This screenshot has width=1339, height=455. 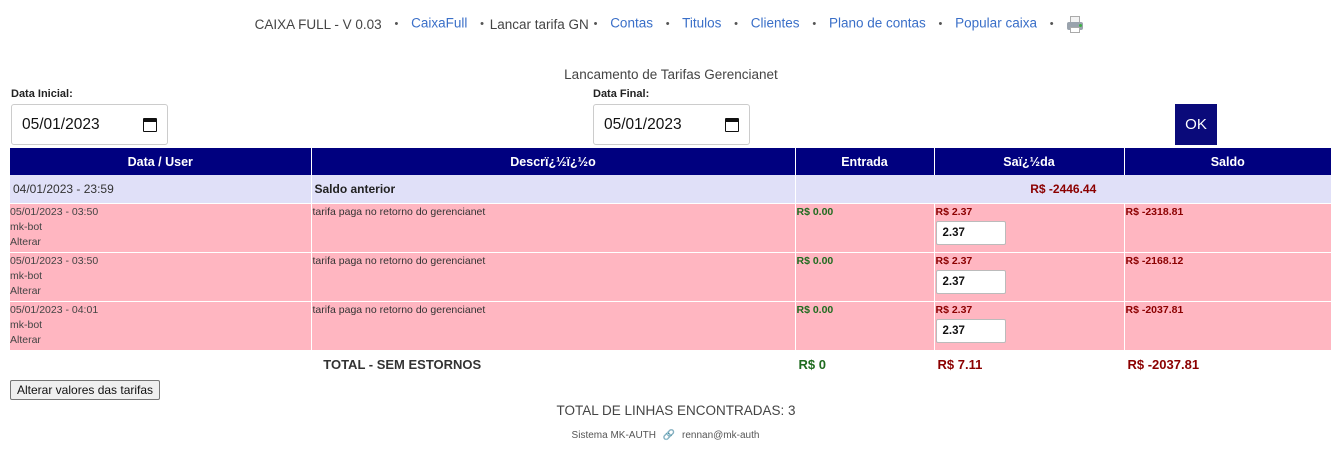 I want to click on total-label: TOTAL - SEM ESTORNOS, so click(x=403, y=364).